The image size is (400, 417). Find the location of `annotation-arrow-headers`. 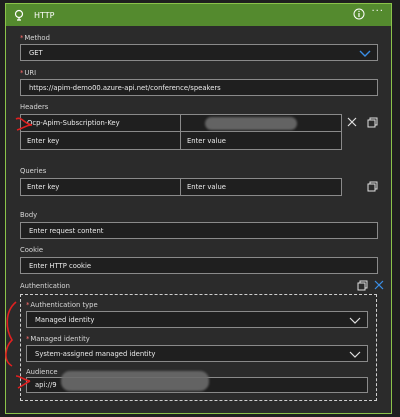

annotation-arrow-headers is located at coordinates (24, 124).